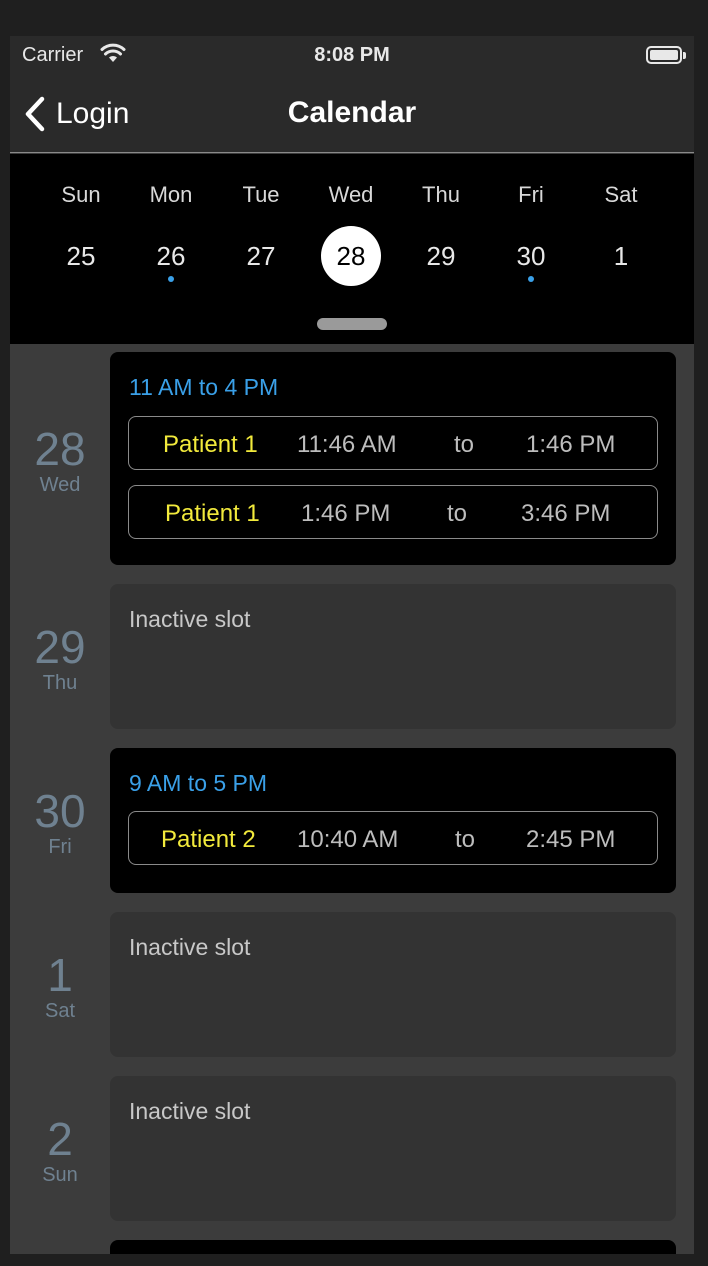 The width and height of the screenshot is (708, 1266). Describe the element at coordinates (441, 256) in the screenshot. I see `week-day-date: 29` at that location.